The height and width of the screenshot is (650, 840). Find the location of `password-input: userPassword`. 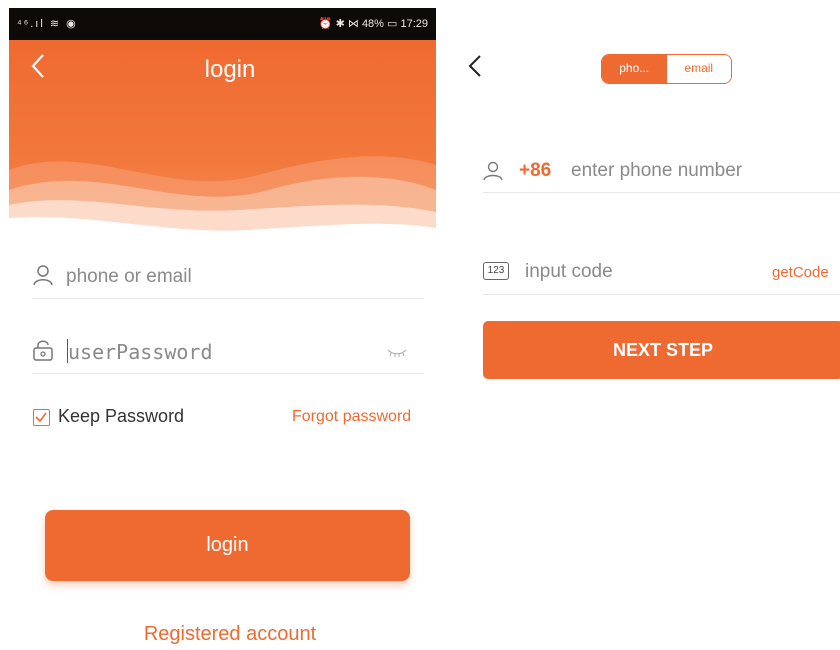

password-input: userPassword is located at coordinates (140, 352).